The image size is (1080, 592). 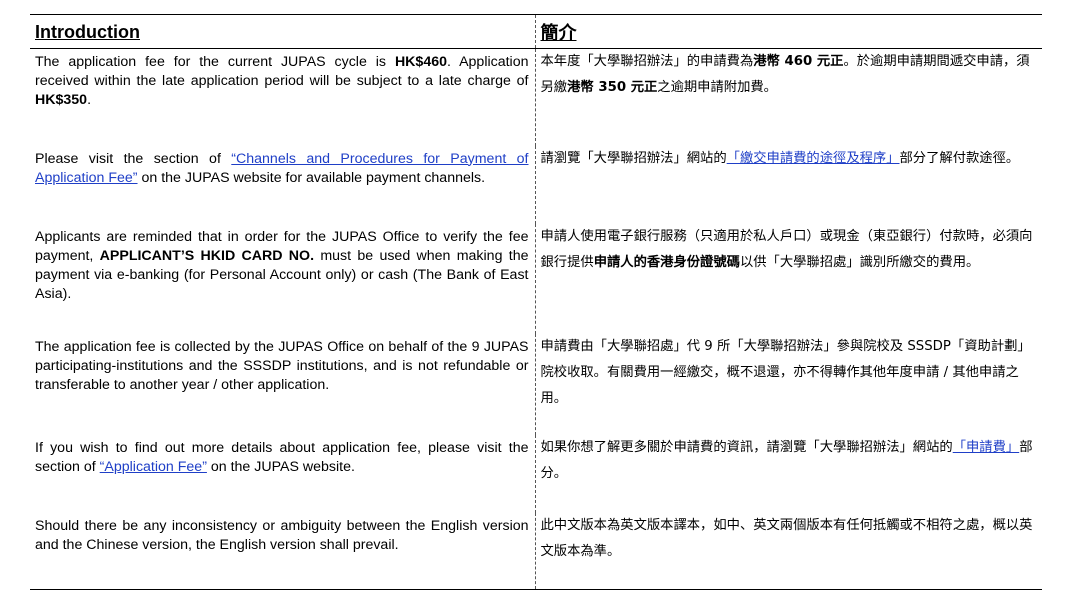 What do you see at coordinates (89, 100) in the screenshot?
I see `text-run: .` at bounding box center [89, 100].